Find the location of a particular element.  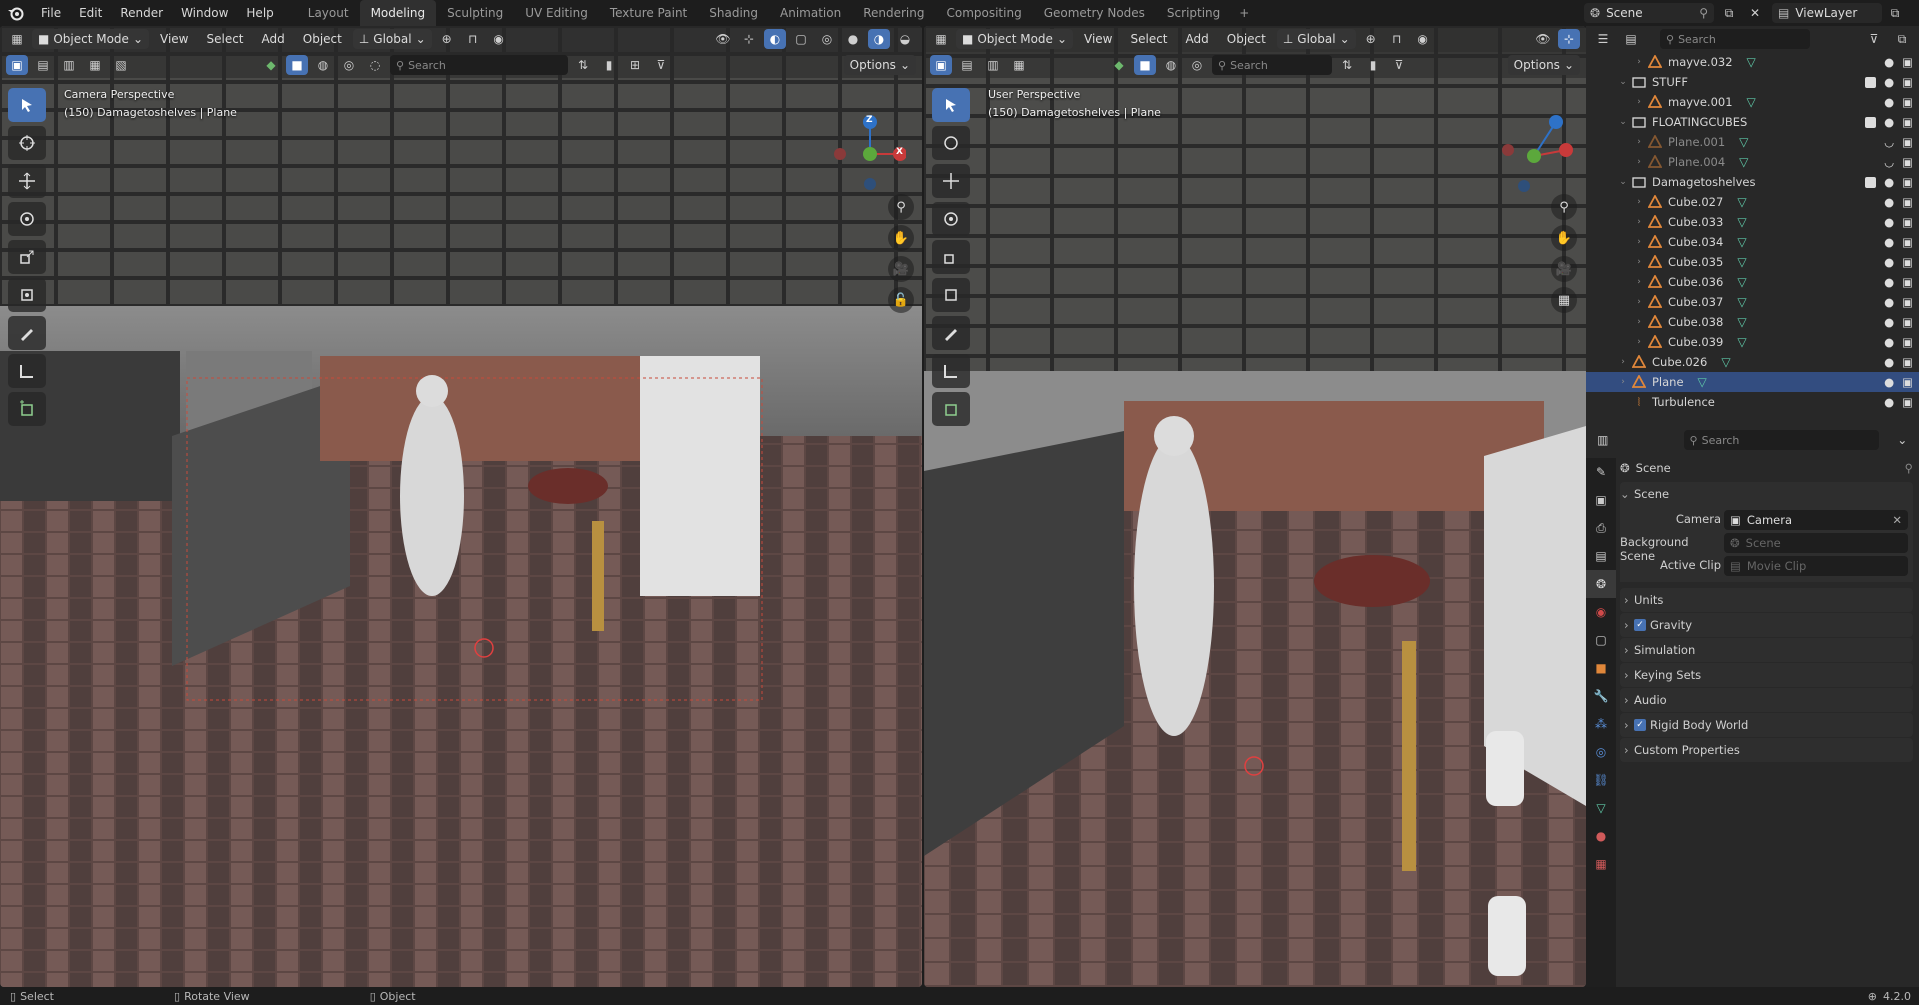

select-intersect-icon: ▧ is located at coordinates (121, 65).